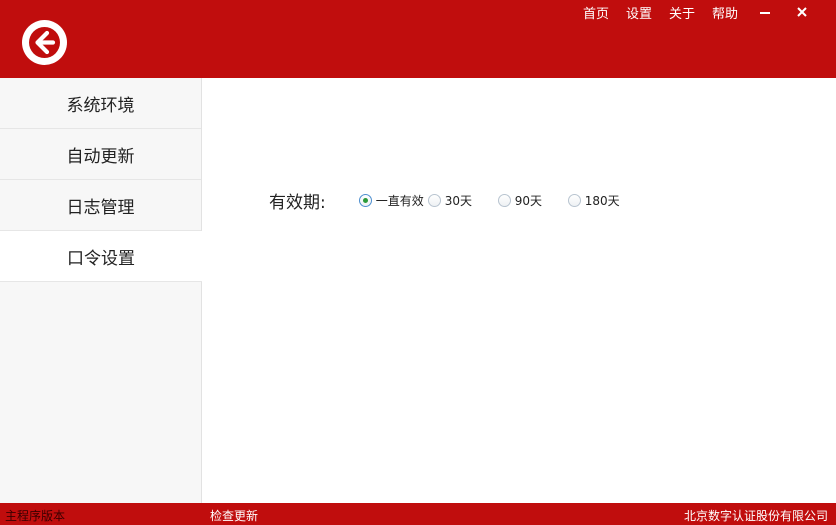 The width and height of the screenshot is (836, 525). I want to click on validity-option-label: 90天, so click(528, 200).